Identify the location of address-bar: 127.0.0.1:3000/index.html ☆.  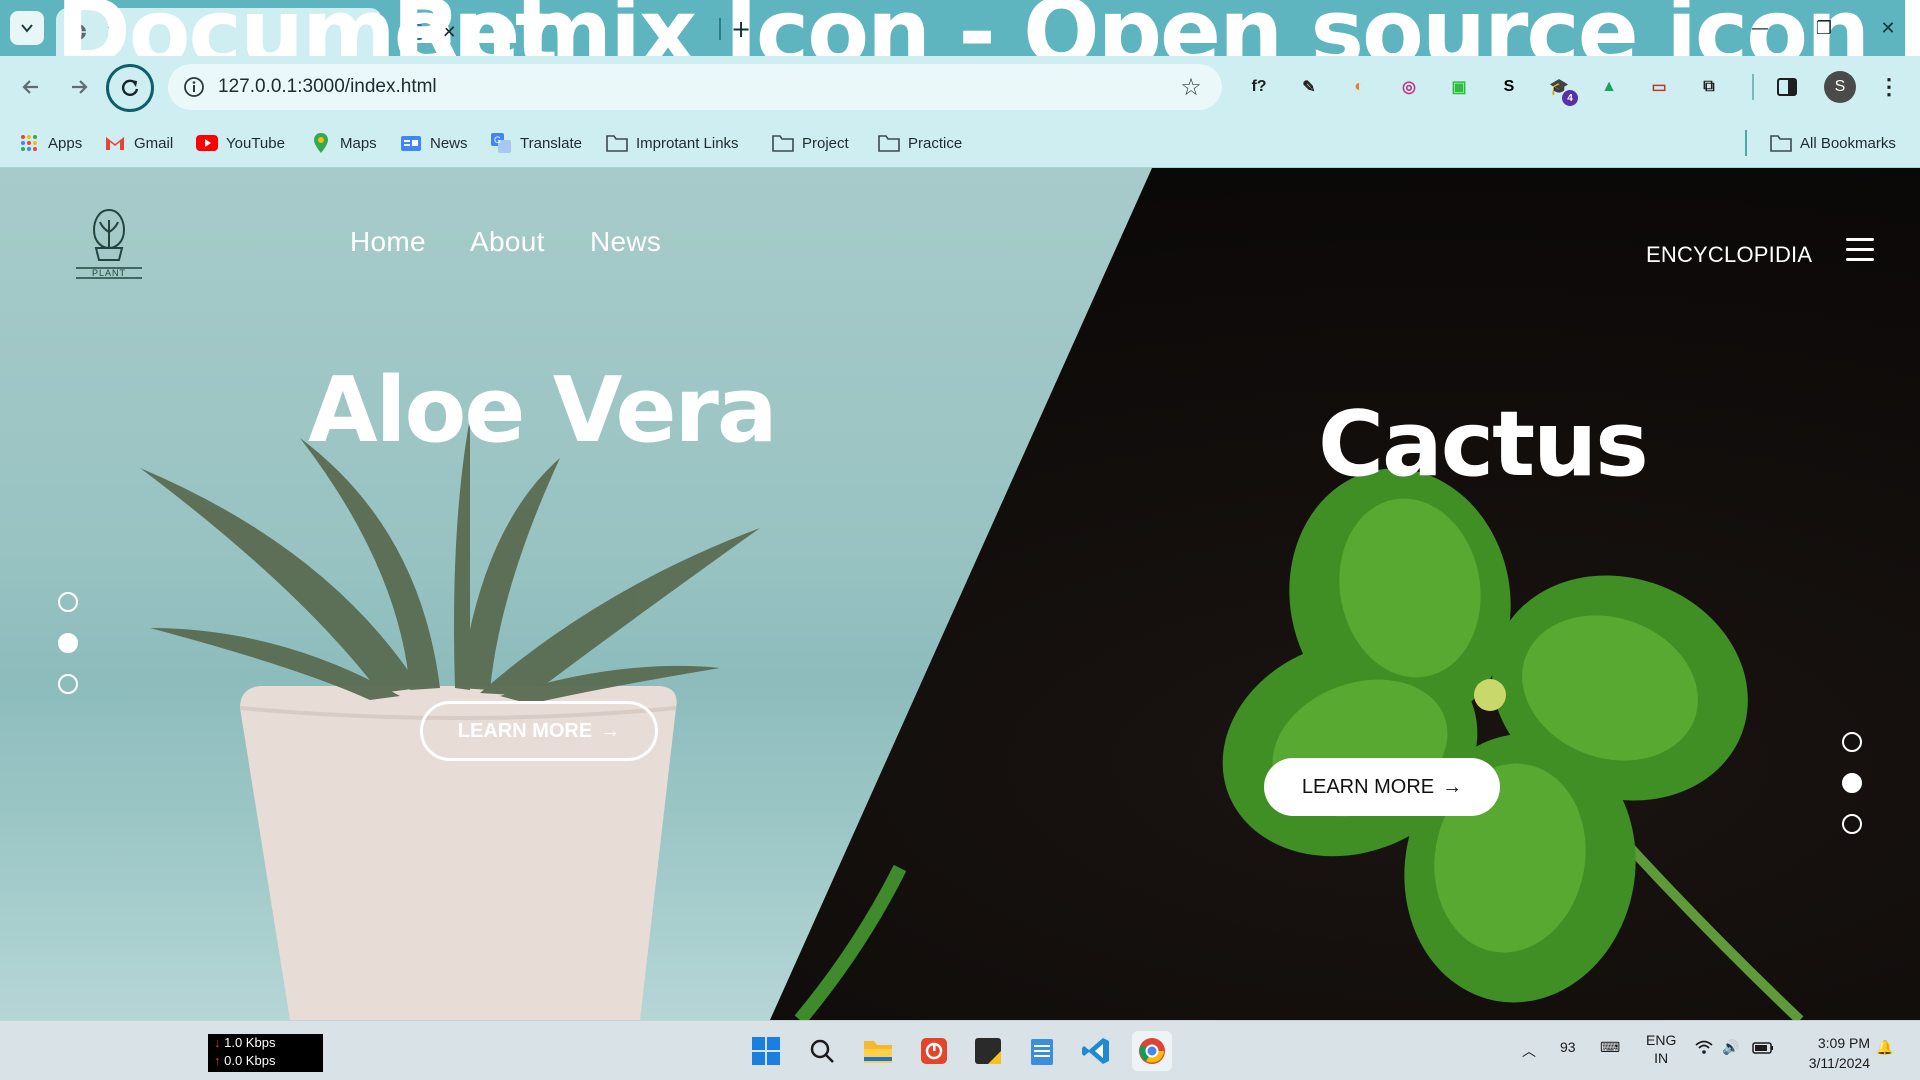
(695, 87).